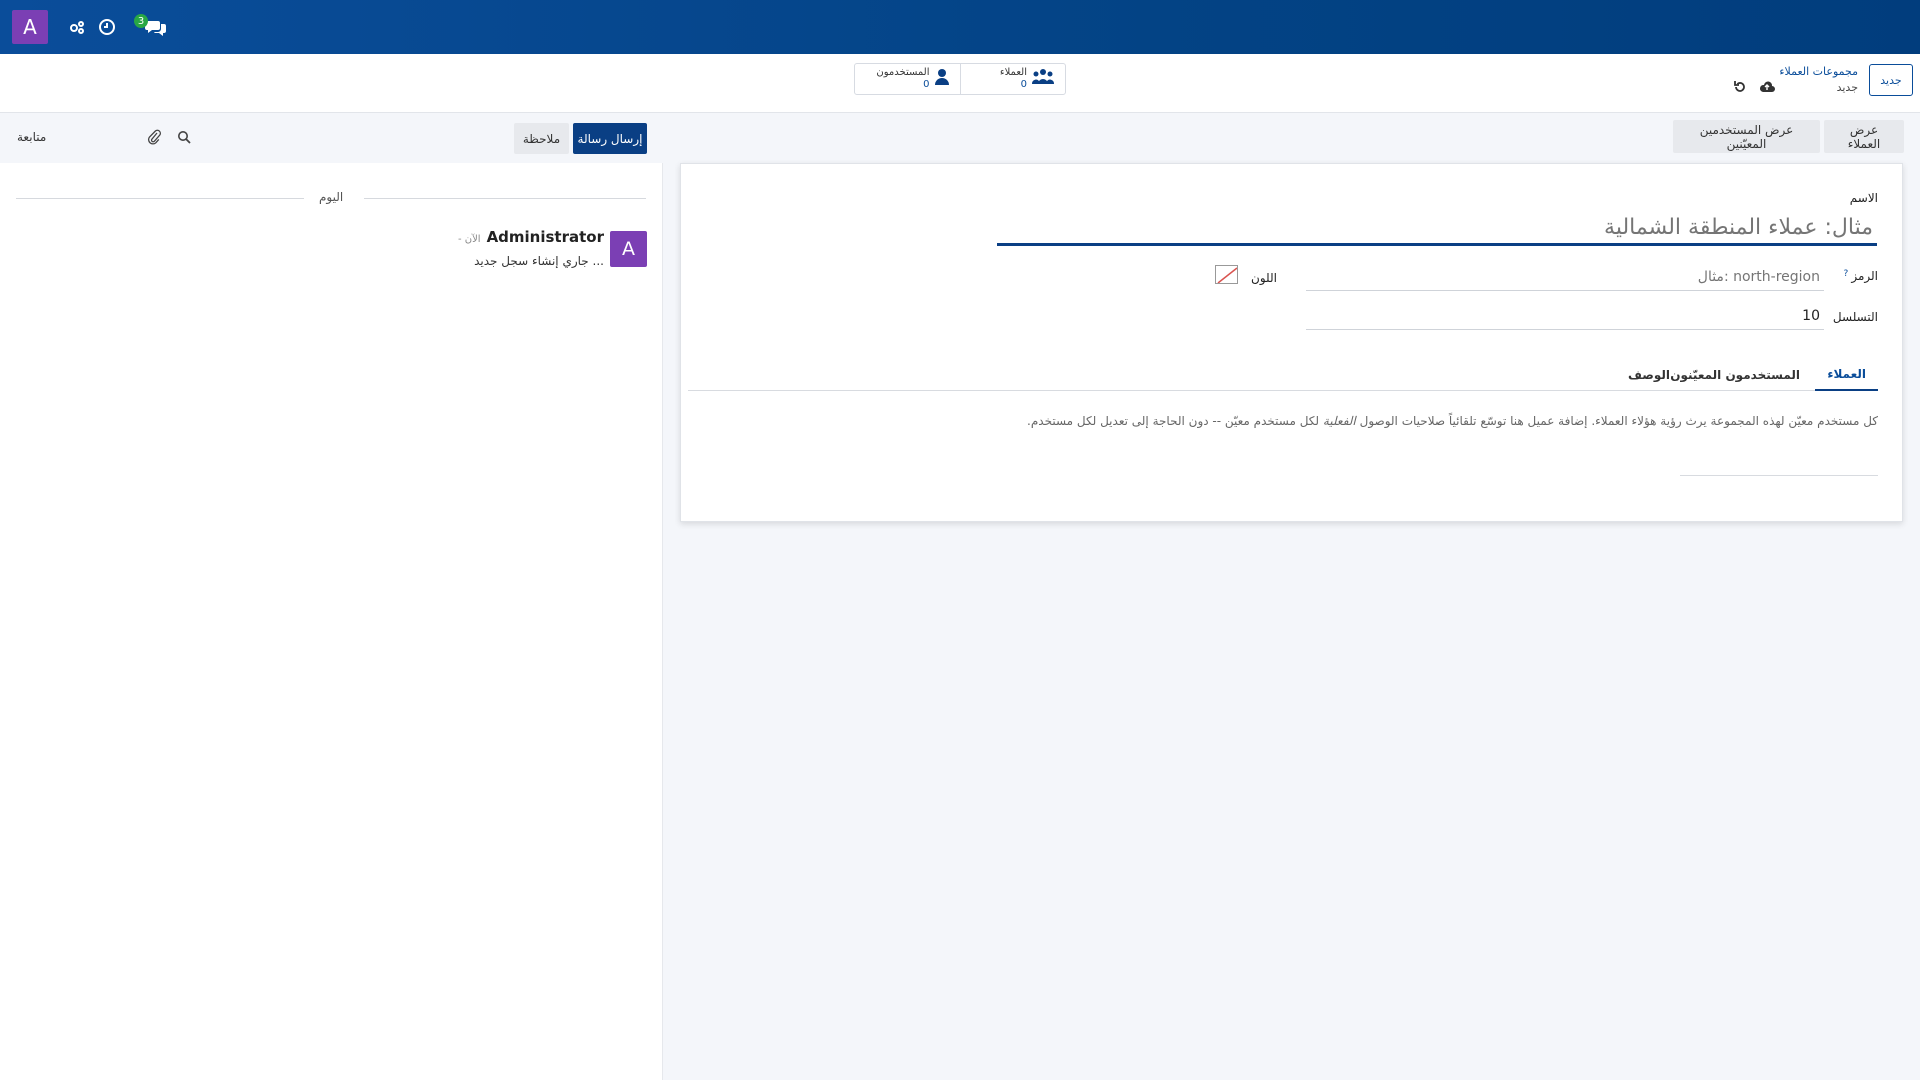 Image resolution: width=1920 pixels, height=1080 pixels. I want to click on message-header: Administrator - الآن, so click(531, 237).